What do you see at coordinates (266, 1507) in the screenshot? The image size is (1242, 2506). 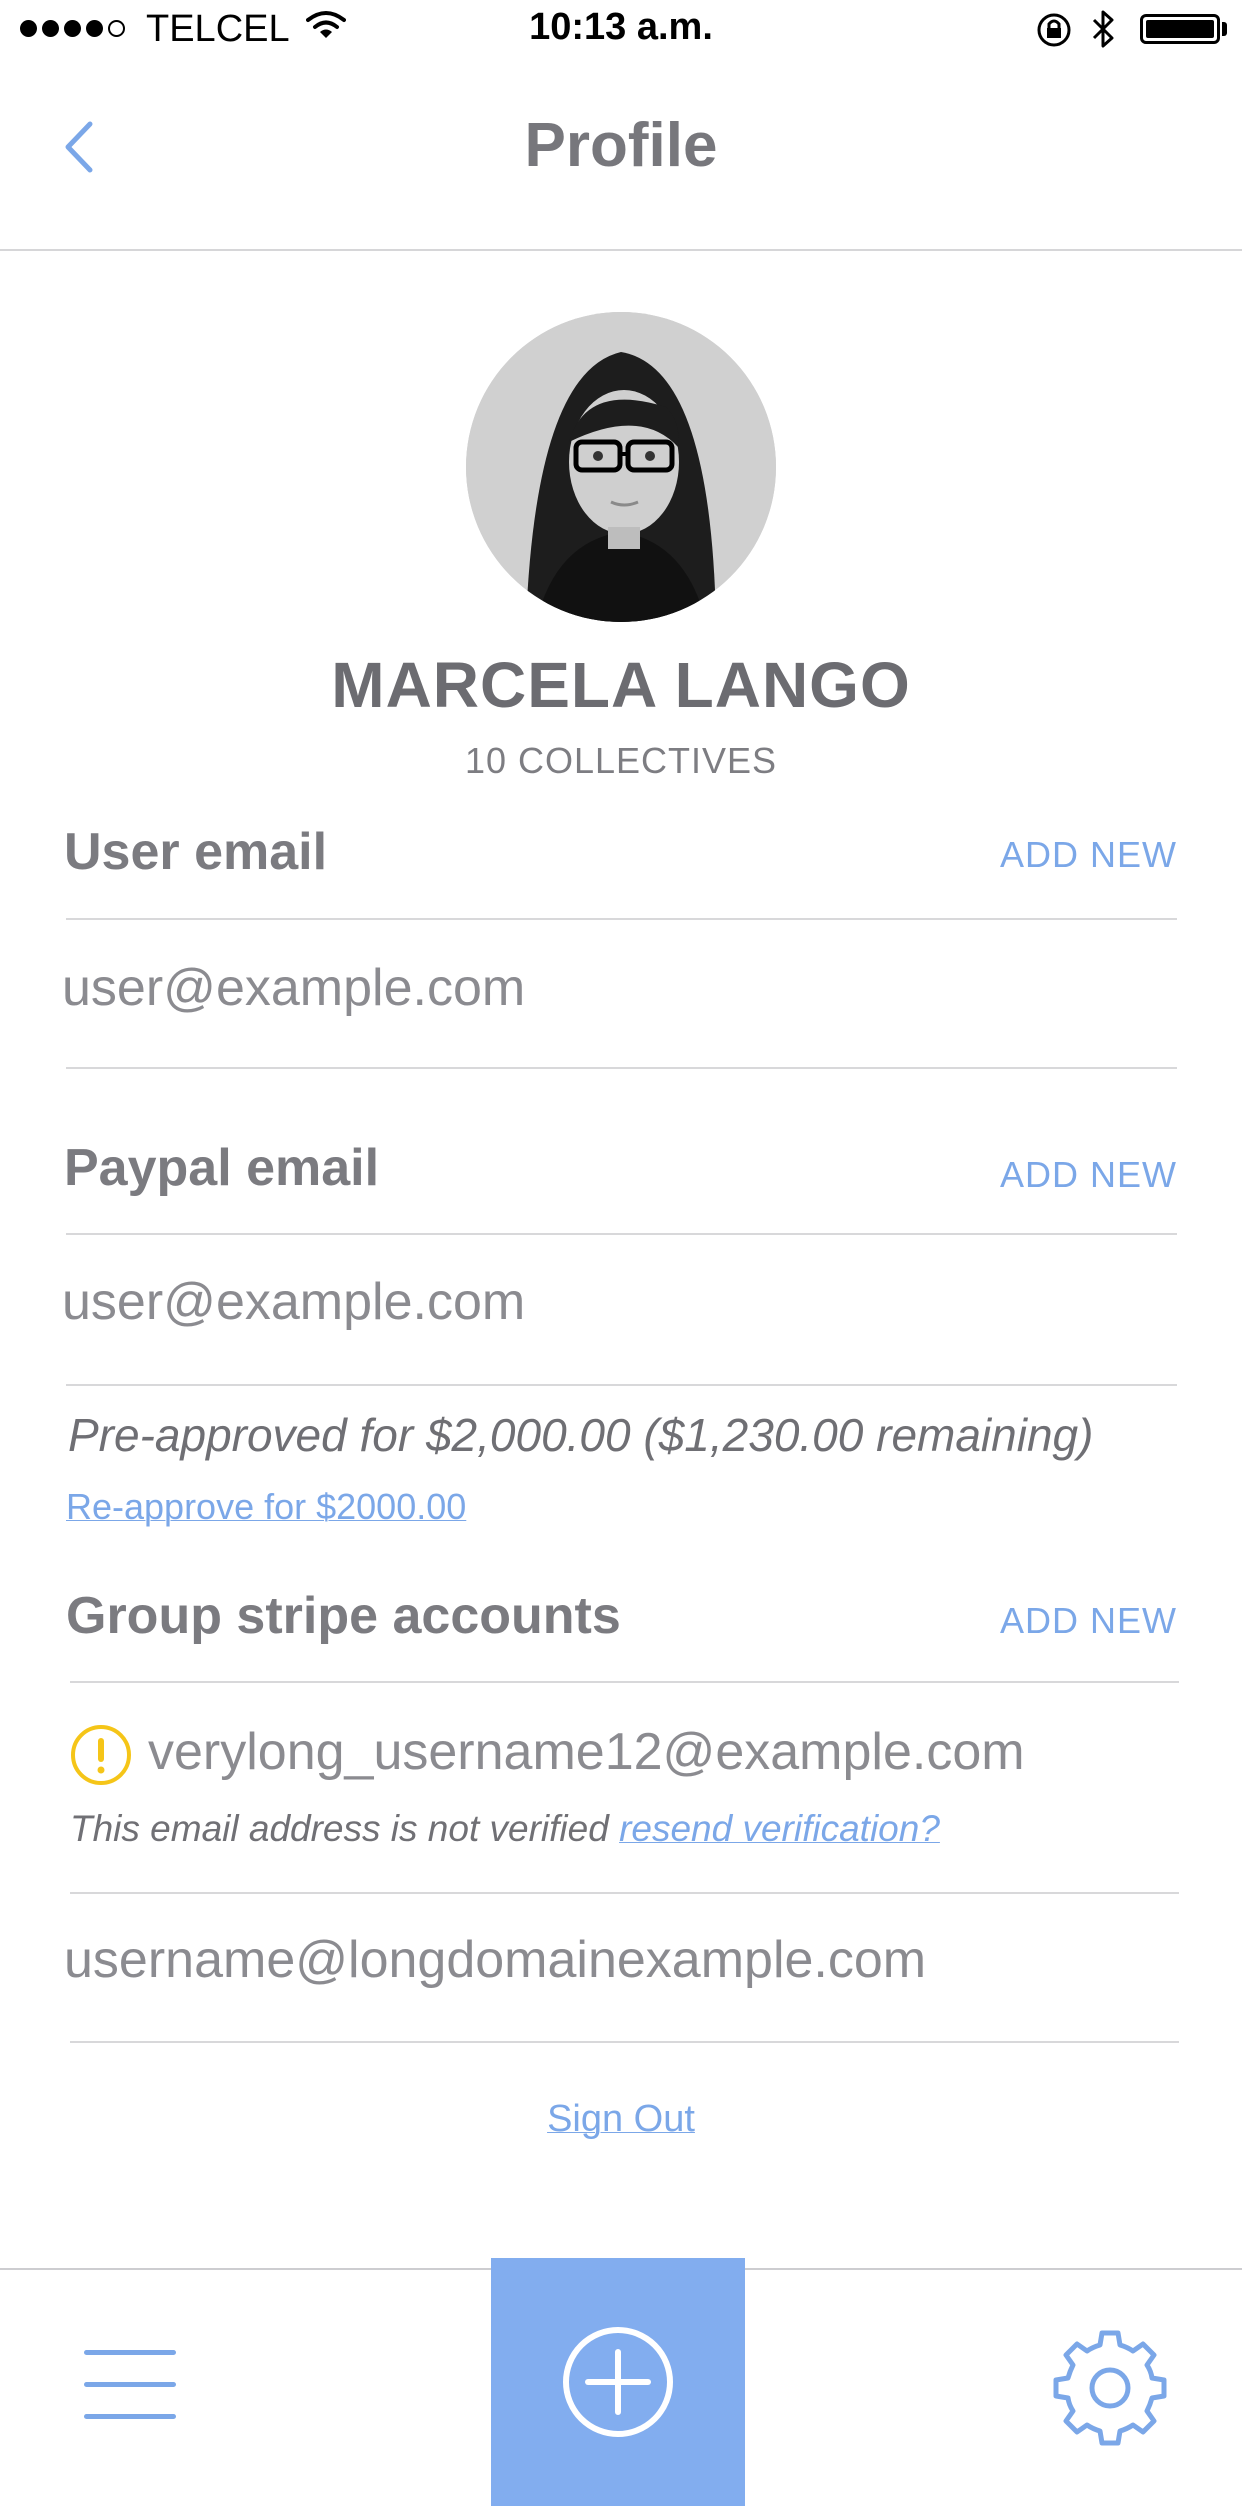 I see `reapprove-link: Re-approve for $2000.00` at bounding box center [266, 1507].